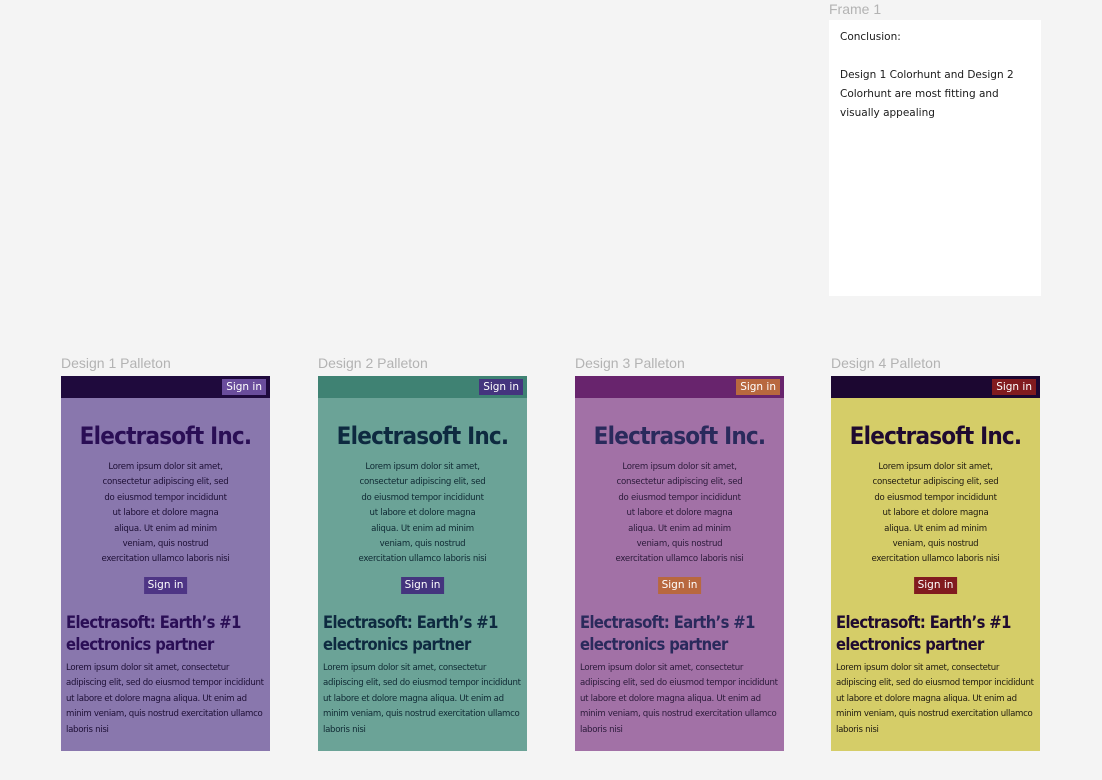 The image size is (1102, 780). What do you see at coordinates (373, 363) in the screenshot?
I see `design-2-label: Design 2 Palleton` at bounding box center [373, 363].